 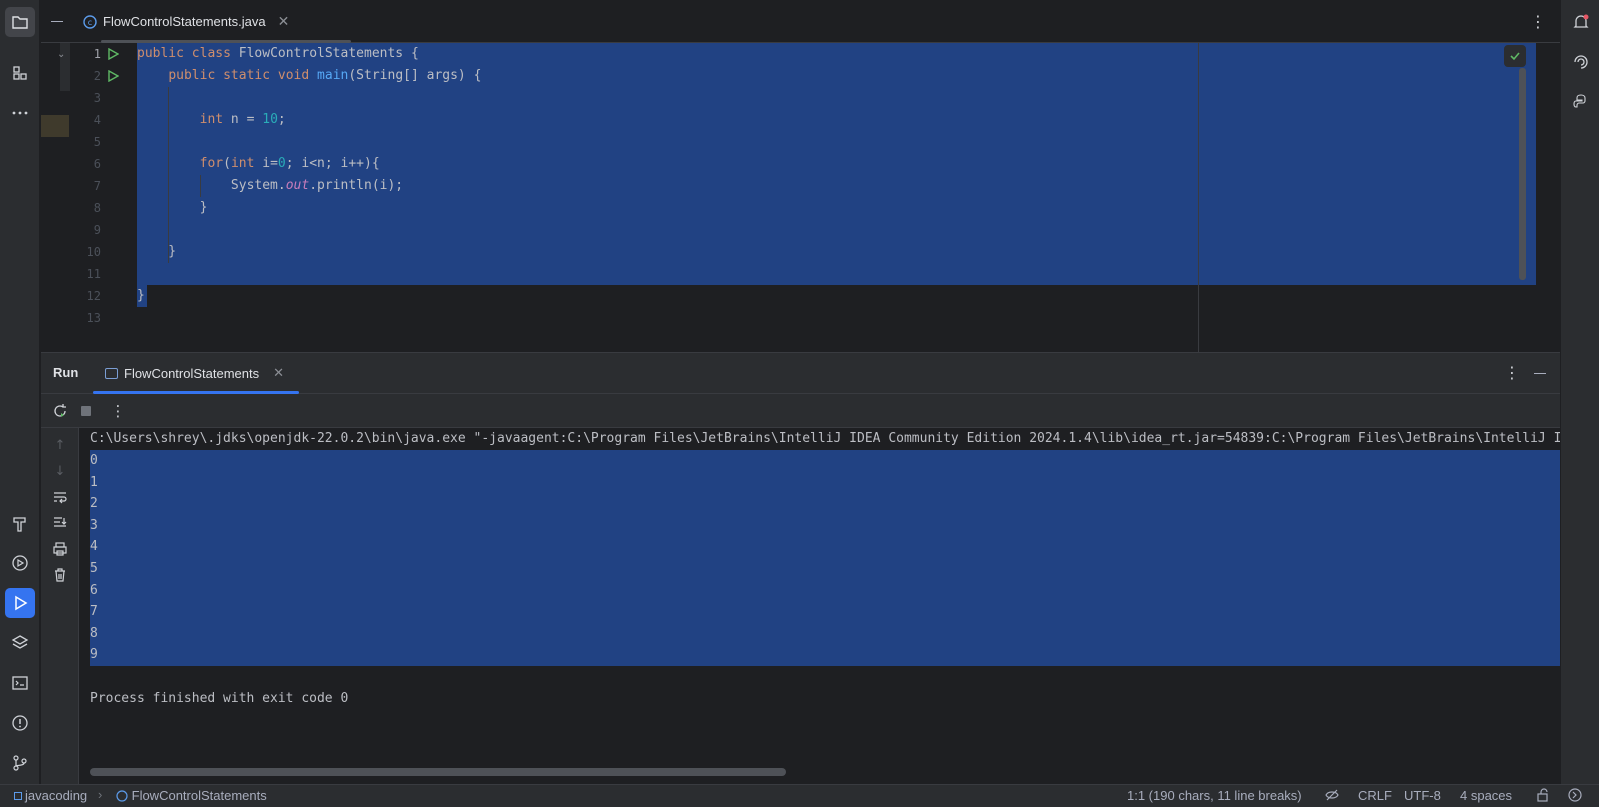 What do you see at coordinates (118, 411) in the screenshot?
I see `more-actions-button: ⋮` at bounding box center [118, 411].